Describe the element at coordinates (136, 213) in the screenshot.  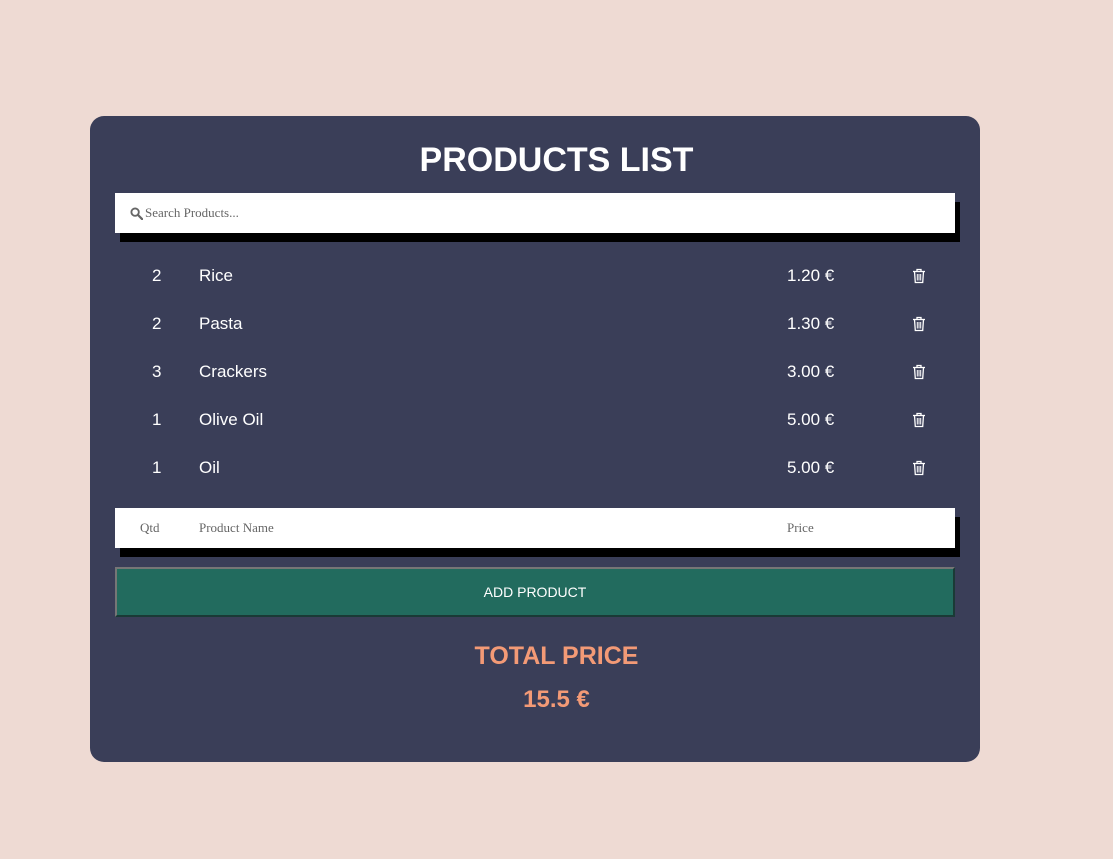
I see `search-icon` at that location.